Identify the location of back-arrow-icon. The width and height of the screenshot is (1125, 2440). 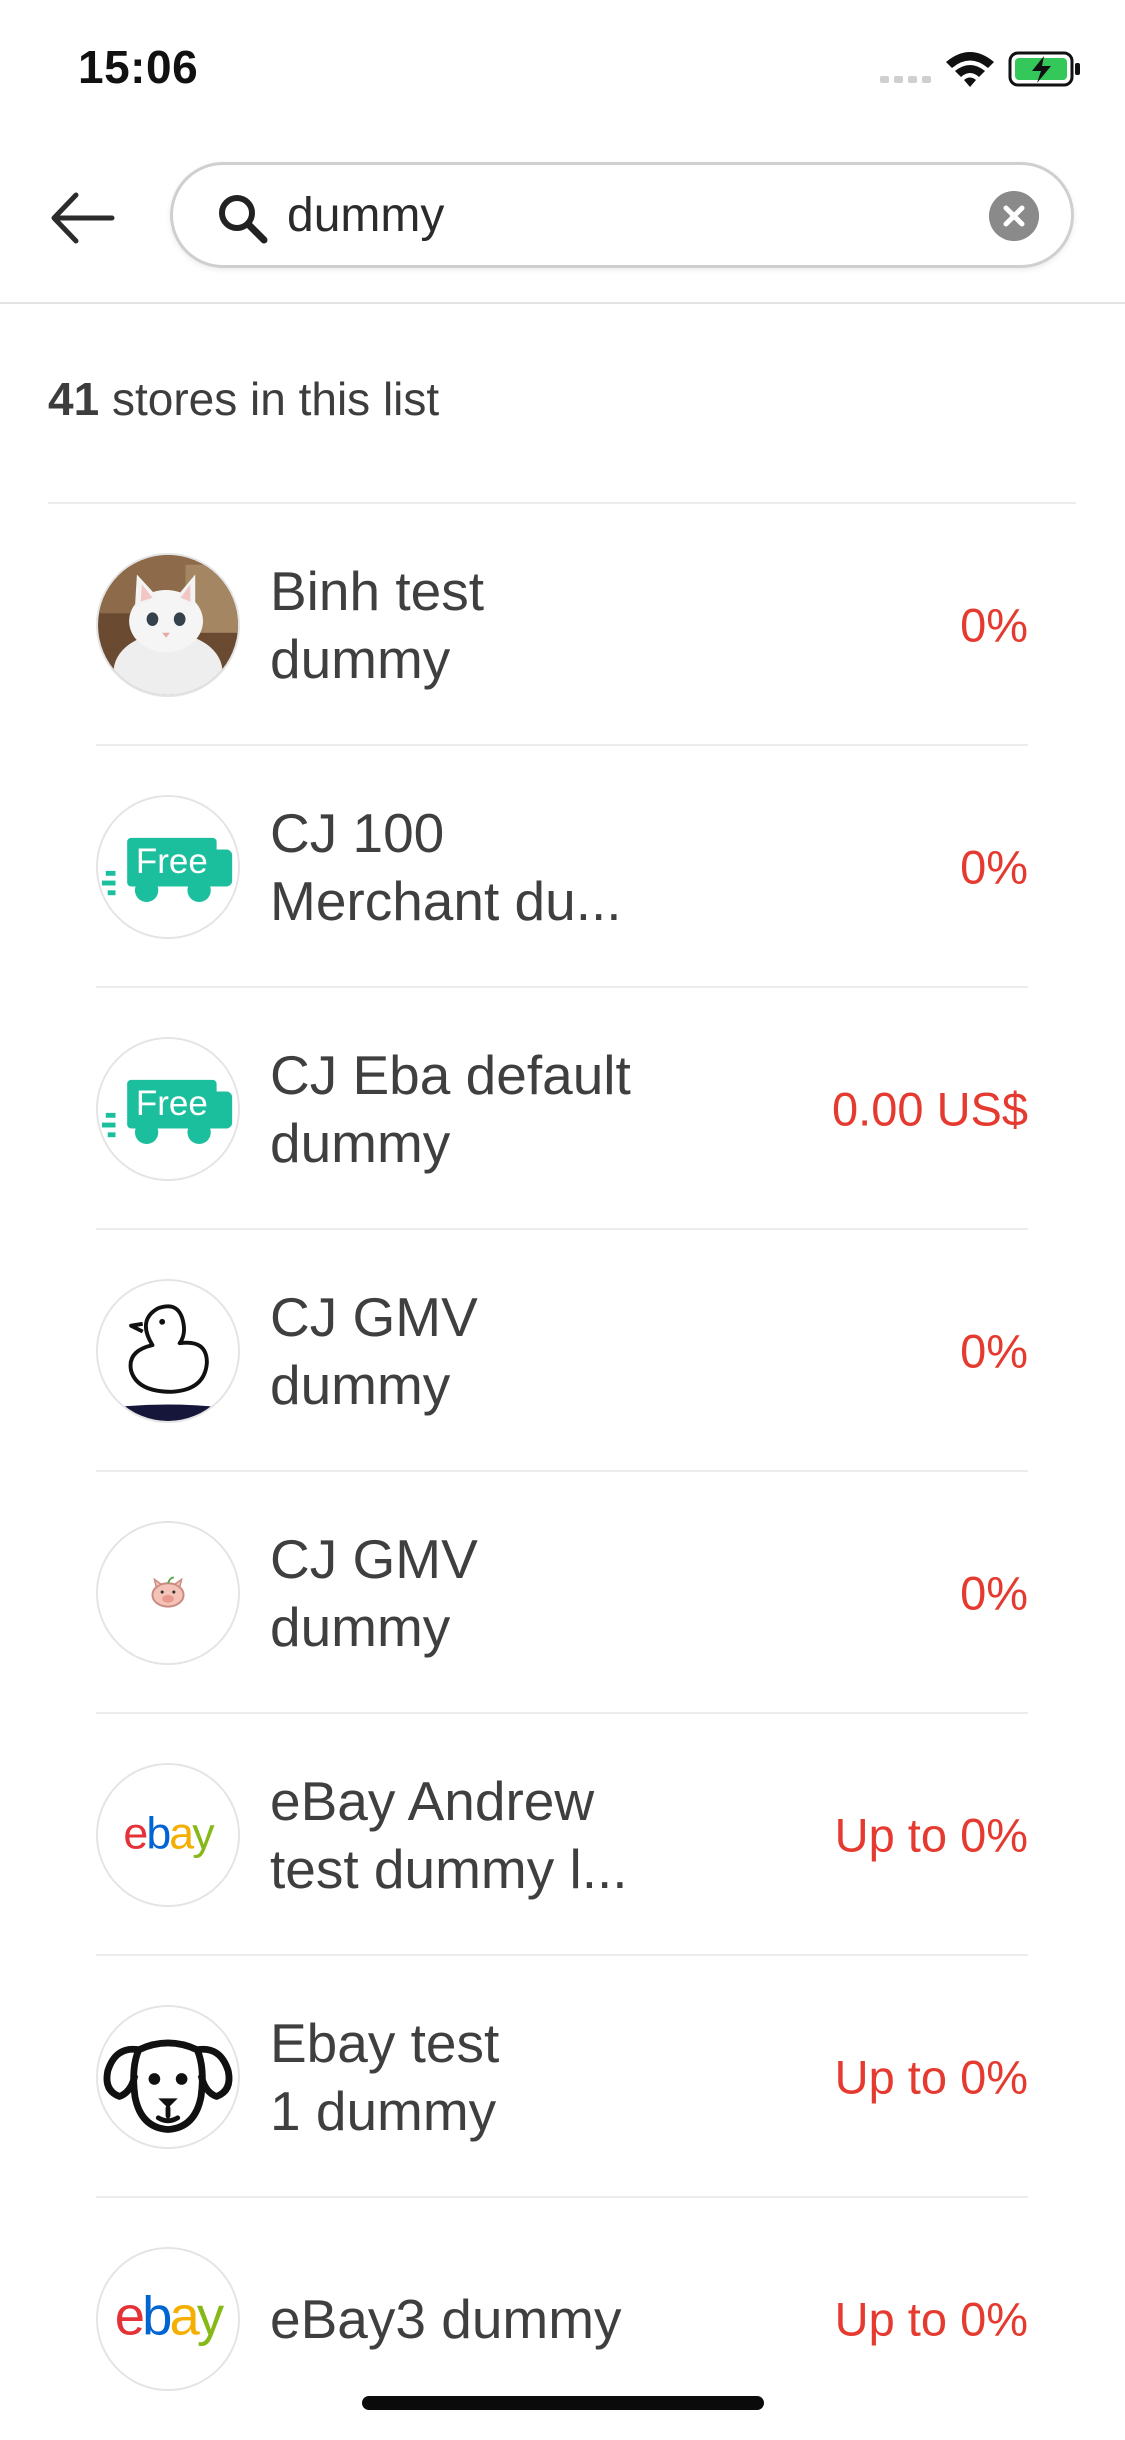
(82, 218).